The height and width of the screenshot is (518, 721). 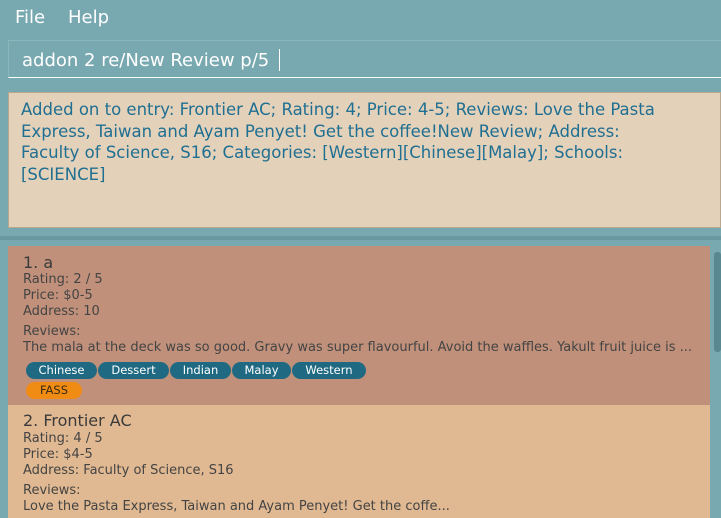 I want to click on entry-address: Address: Faculty of Science, S16, so click(x=128, y=470).